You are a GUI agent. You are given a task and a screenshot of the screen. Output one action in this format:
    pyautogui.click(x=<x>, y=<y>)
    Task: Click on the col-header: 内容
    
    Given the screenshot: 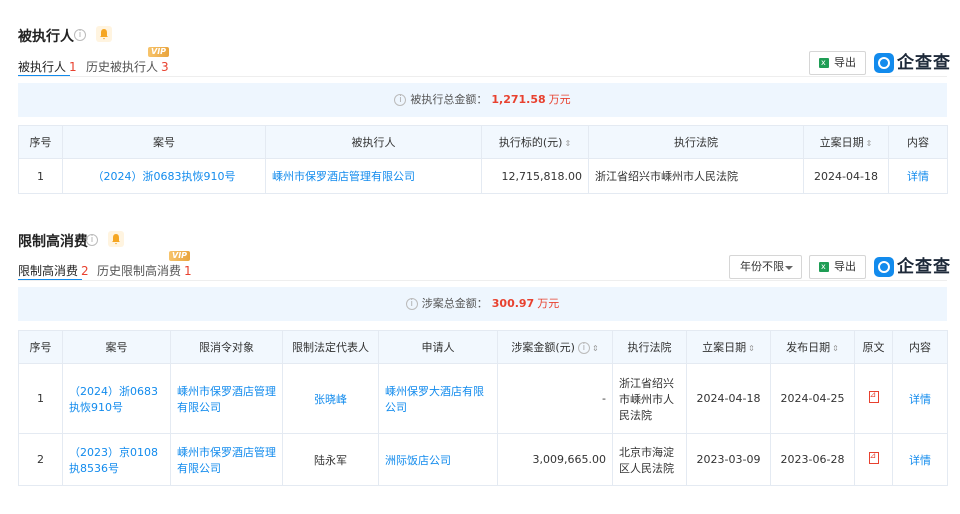 What is the action you would take?
    pyautogui.click(x=920, y=347)
    